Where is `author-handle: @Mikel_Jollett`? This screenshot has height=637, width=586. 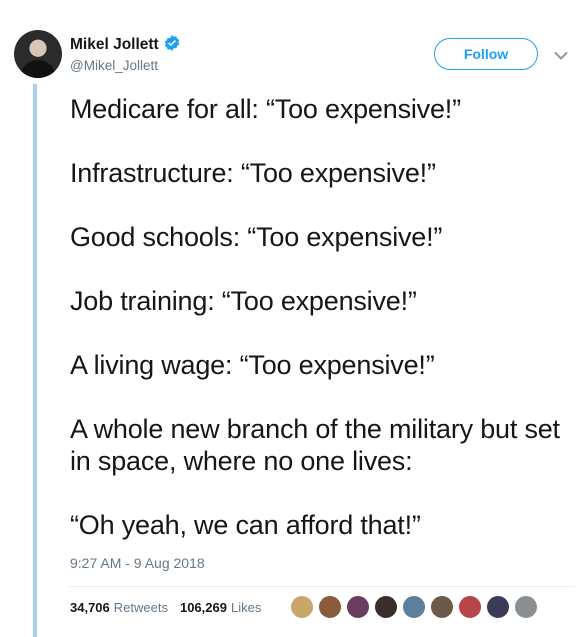 author-handle: @Mikel_Jollett is located at coordinates (114, 65).